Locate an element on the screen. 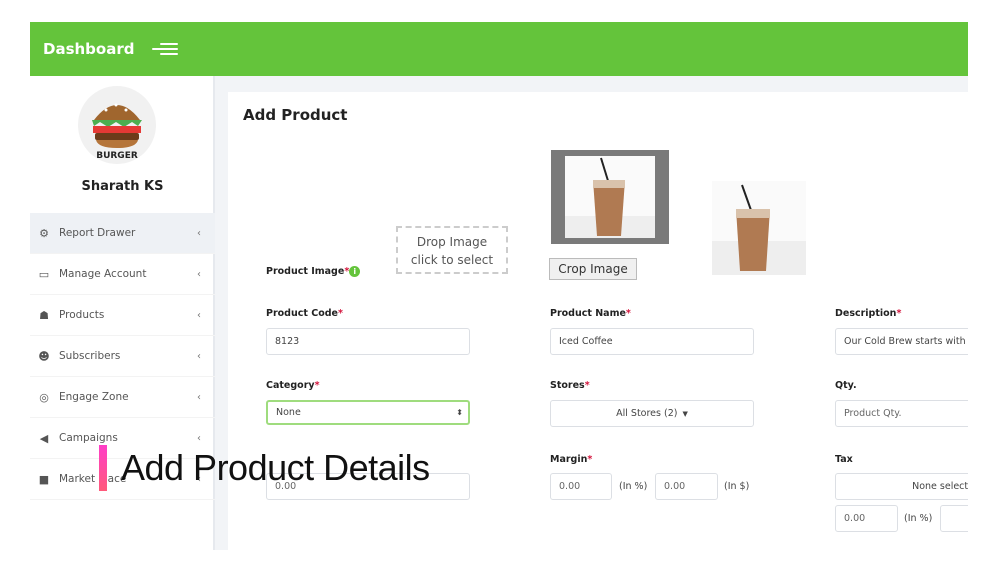 The width and height of the screenshot is (1000, 565). video-caption-overlay: Add Product Details is located at coordinates (264, 468).